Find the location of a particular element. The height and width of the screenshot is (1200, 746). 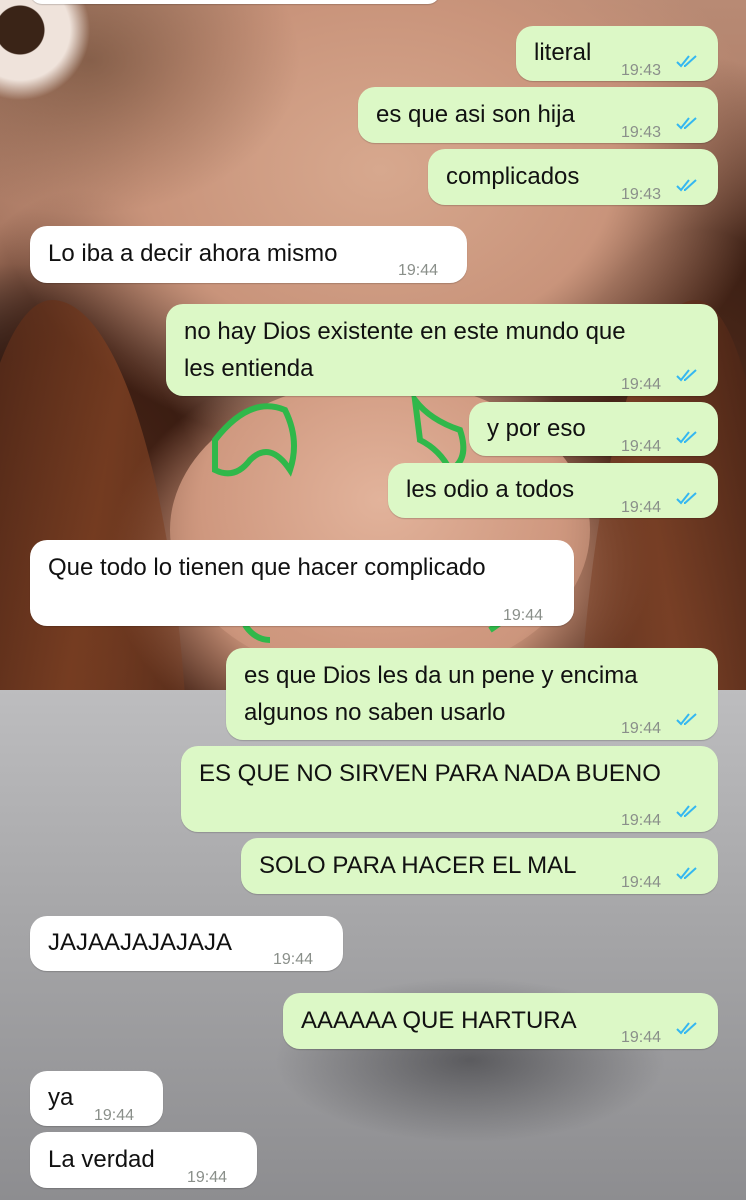

message-text: complicados is located at coordinates (513, 176).